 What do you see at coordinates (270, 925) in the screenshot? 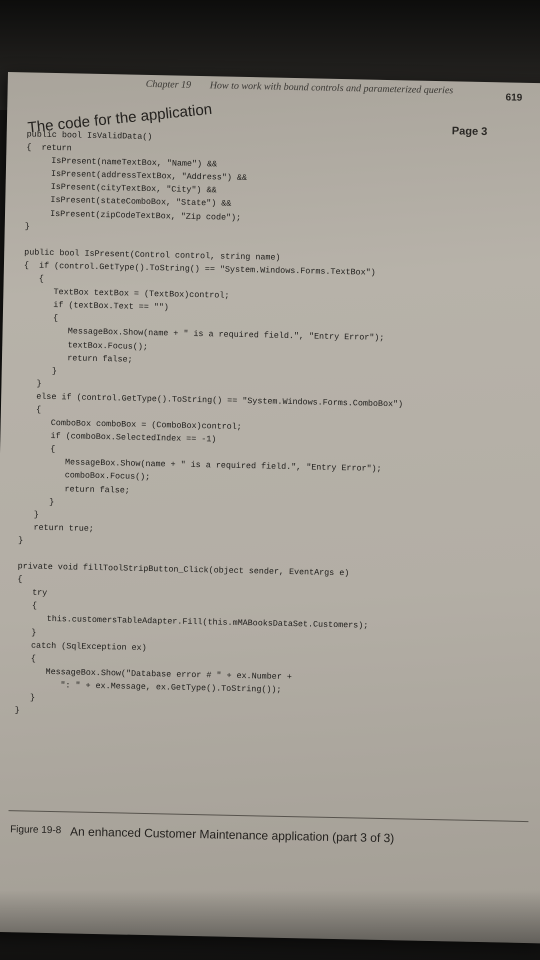
I see `bottom-shadow` at bounding box center [270, 925].